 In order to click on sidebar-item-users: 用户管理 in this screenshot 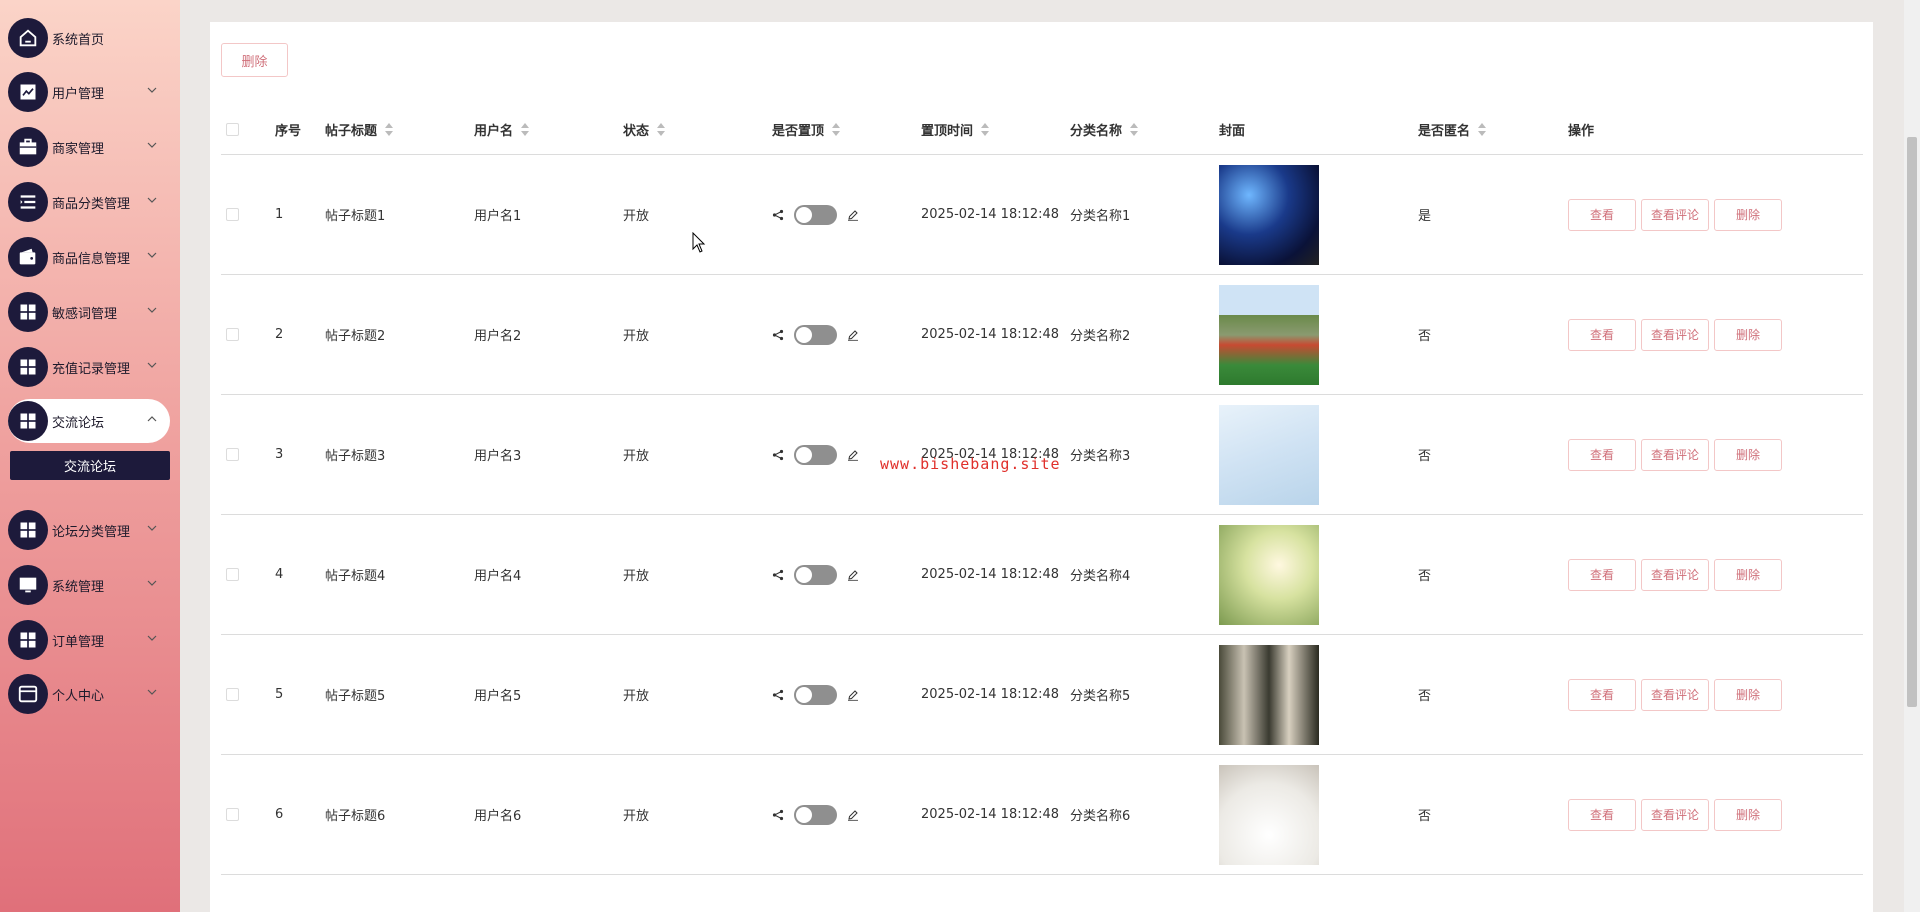, I will do `click(89, 92)`.